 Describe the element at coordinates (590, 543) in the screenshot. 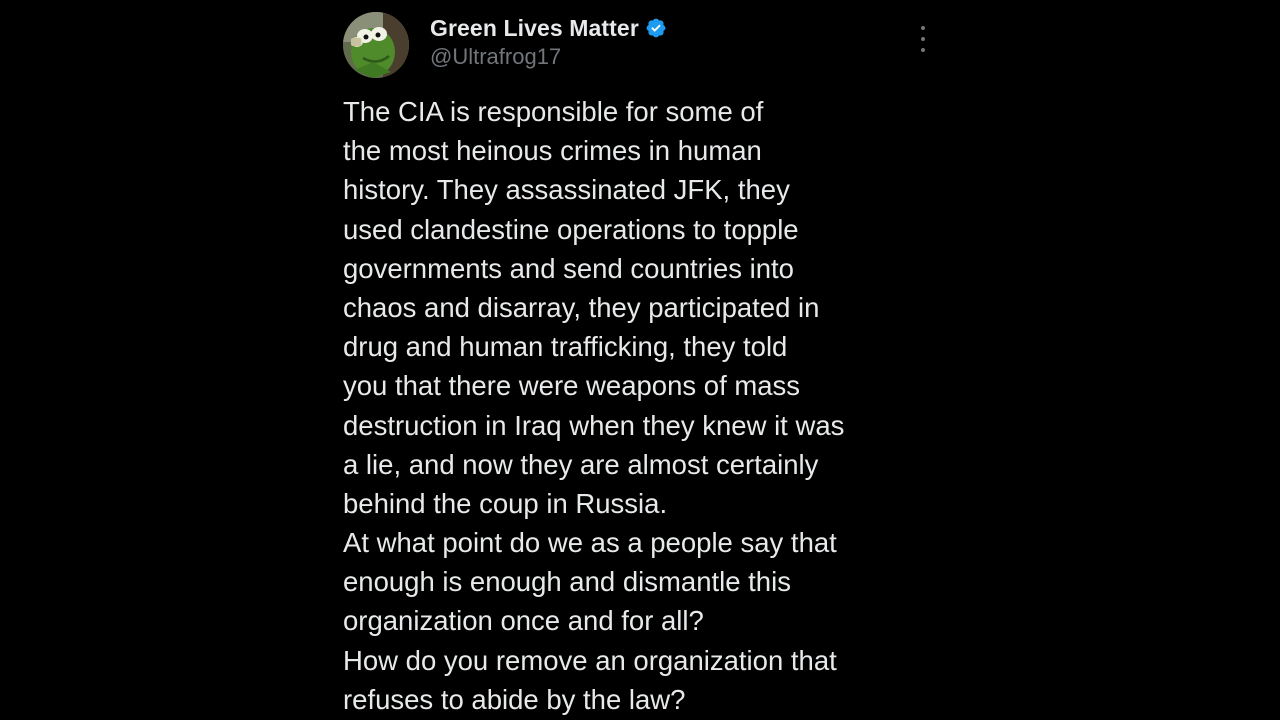

I see `tweet-text-line: At what point do we as a people say that` at that location.